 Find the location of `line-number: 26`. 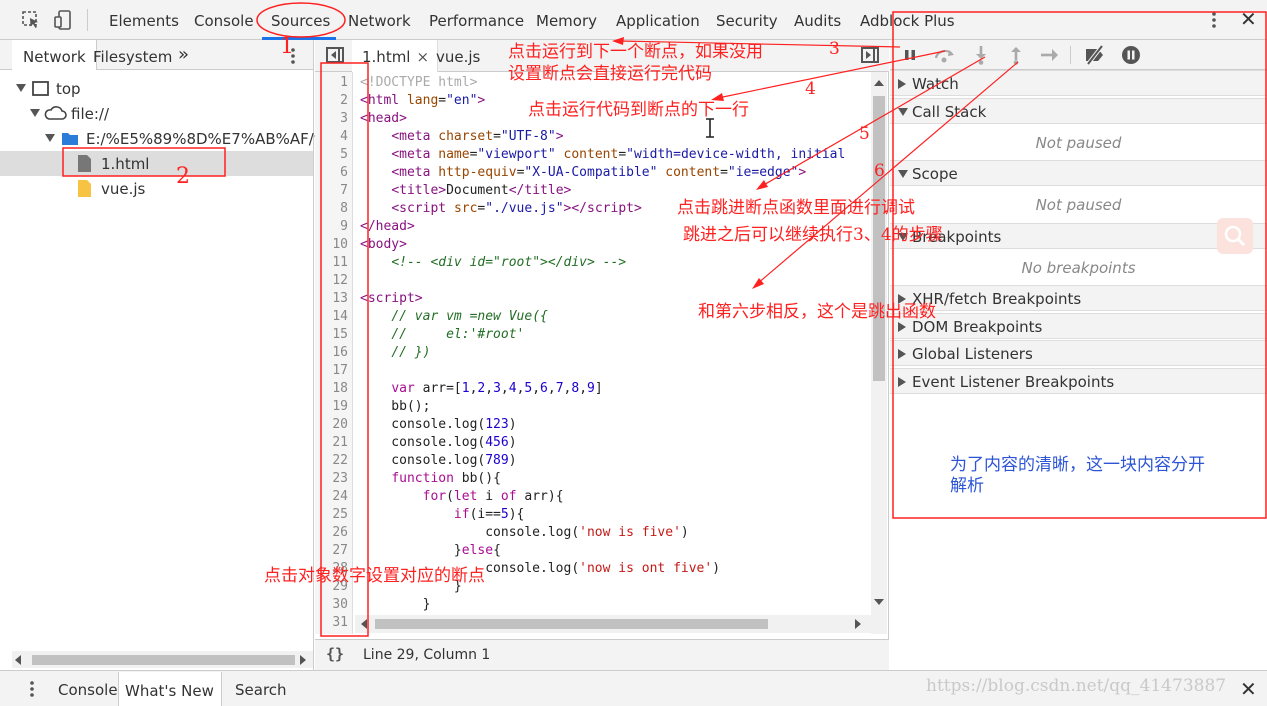

line-number: 26 is located at coordinates (333, 533).